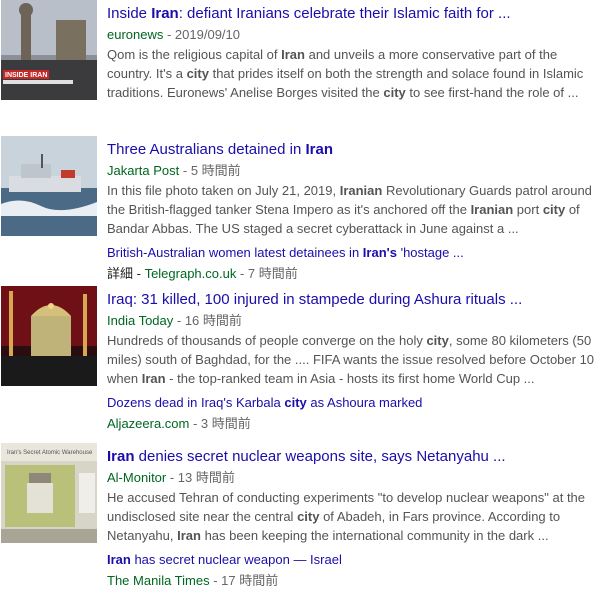 Image resolution: width=600 pixels, height=593 pixels. I want to click on result-thumbnail: INSIDE IRAN, so click(49, 50).